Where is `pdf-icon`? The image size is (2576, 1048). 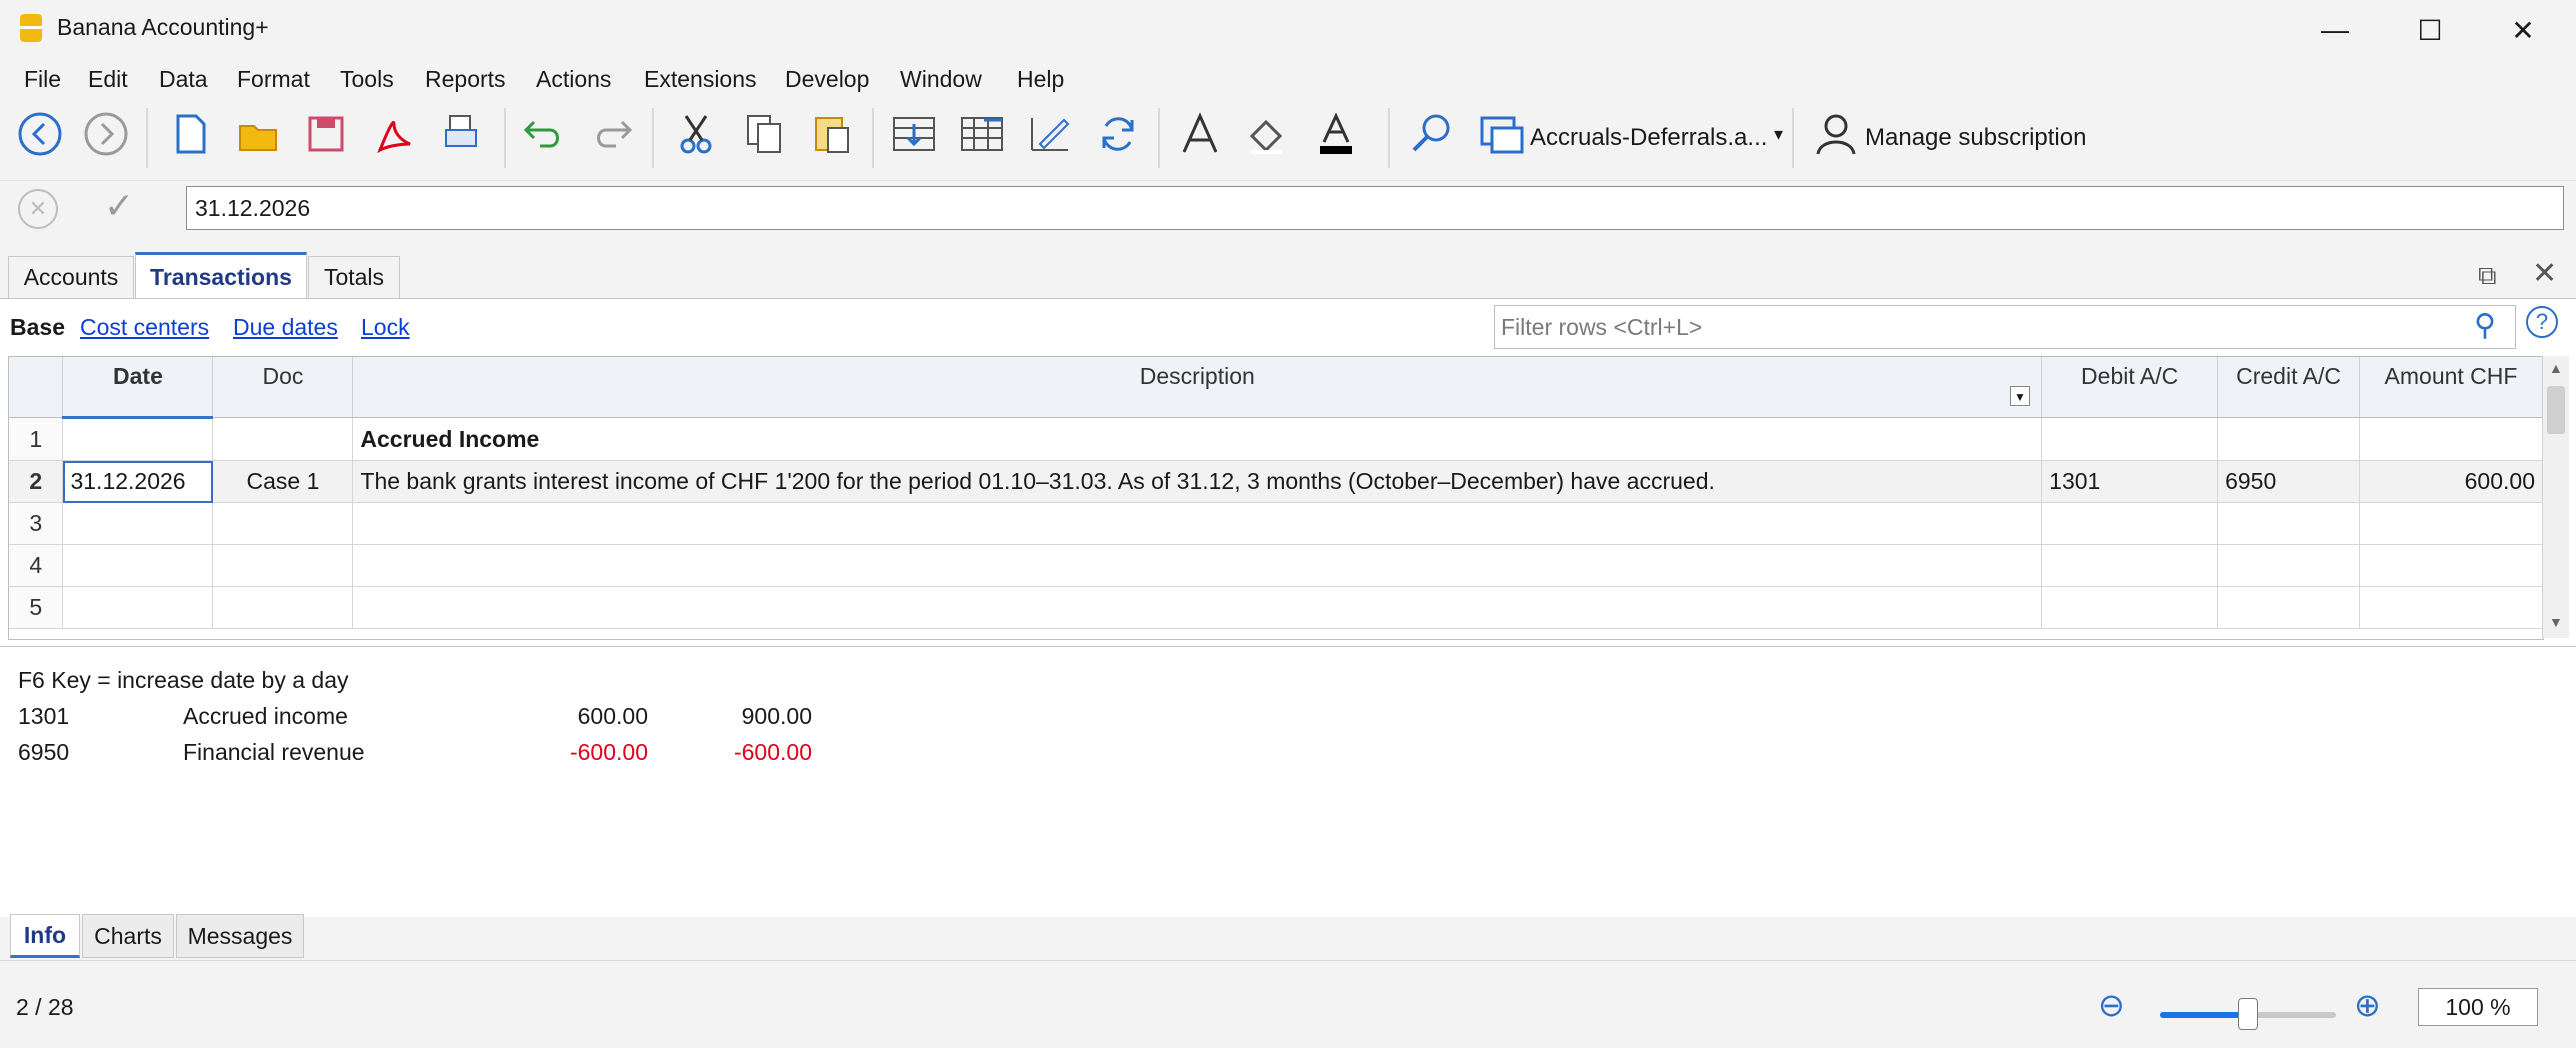
pdf-icon is located at coordinates (394, 134).